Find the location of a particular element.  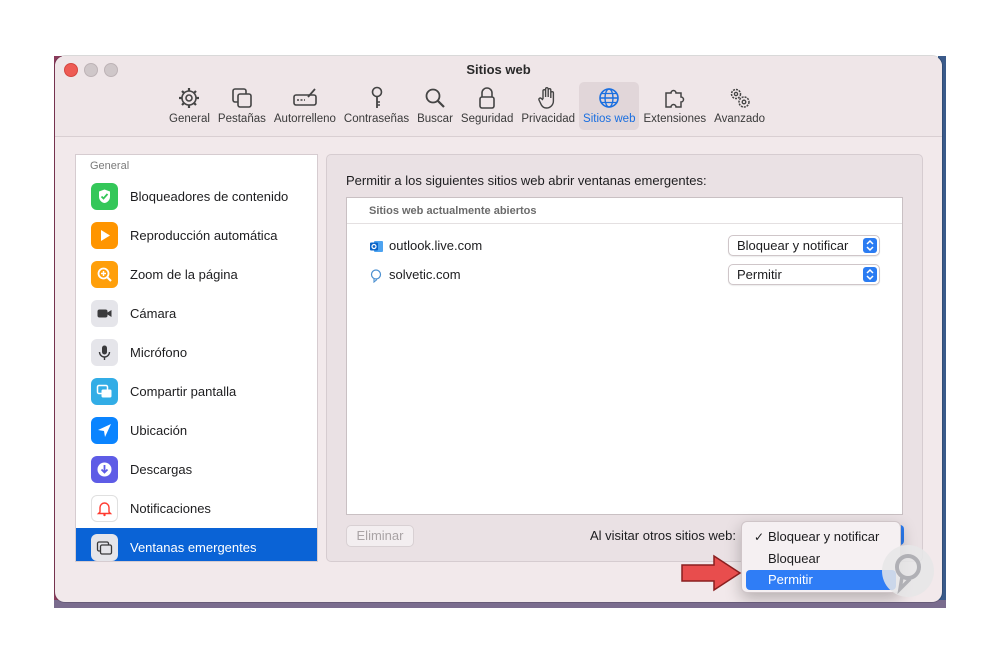

sidebar-item-label: Zoom de la página is located at coordinates (184, 274).